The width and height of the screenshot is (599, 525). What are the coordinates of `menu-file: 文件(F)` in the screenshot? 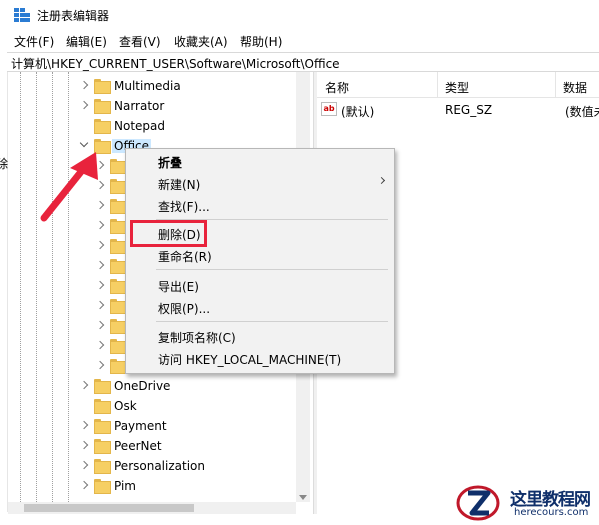 It's located at (34, 41).